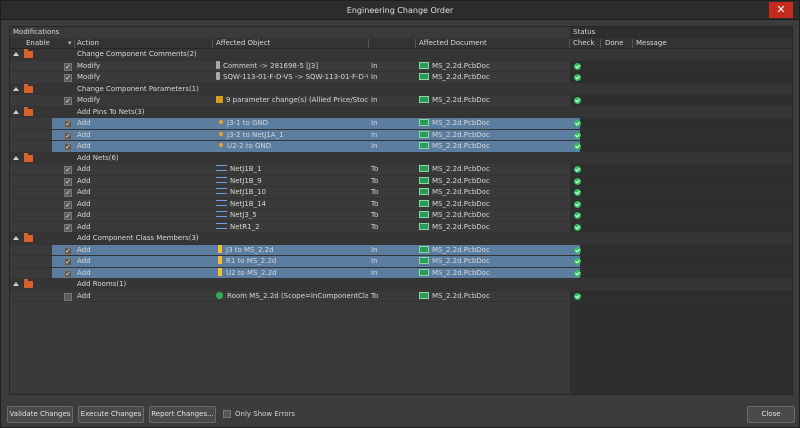  I want to click on change-row: ✓ Add J3 to MS_2.2d In MS_2.2d.PcbDoc, so click(401, 250).